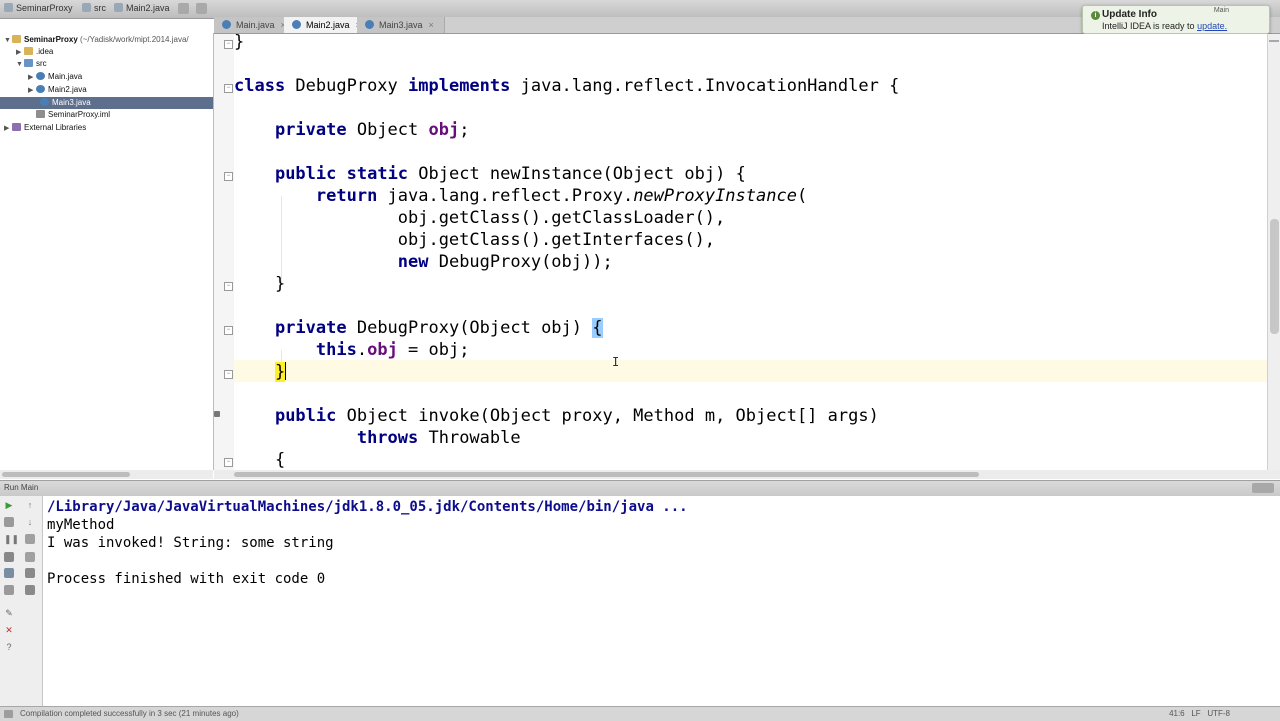 Image resolution: width=1280 pixels, height=721 pixels. Describe the element at coordinates (11, 539) in the screenshot. I see `pause-icon: ❚❚` at that location.